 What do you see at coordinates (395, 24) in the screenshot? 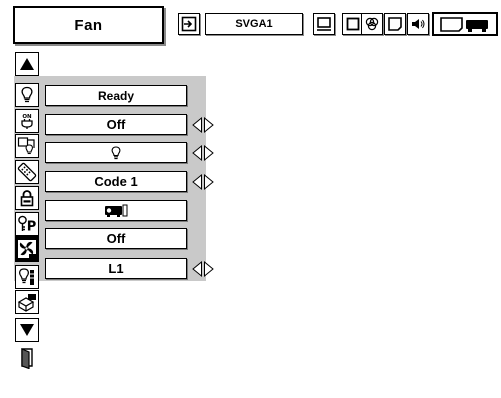
I see `screen-icon` at bounding box center [395, 24].